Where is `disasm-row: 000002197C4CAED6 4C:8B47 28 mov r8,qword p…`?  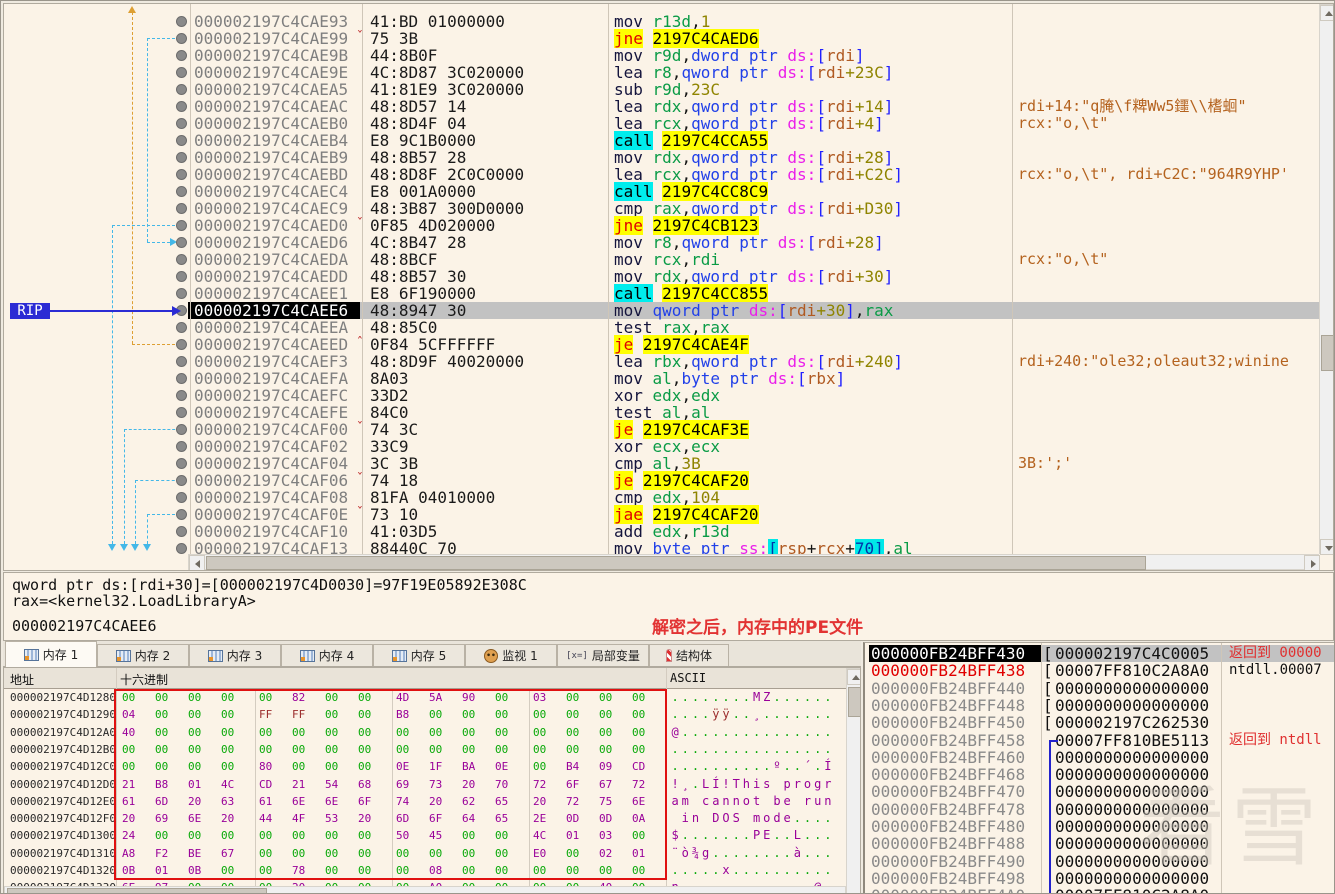 disasm-row: 000002197C4CAED6 4C:8B47 28 mov r8,qword p… is located at coordinates (753, 242).